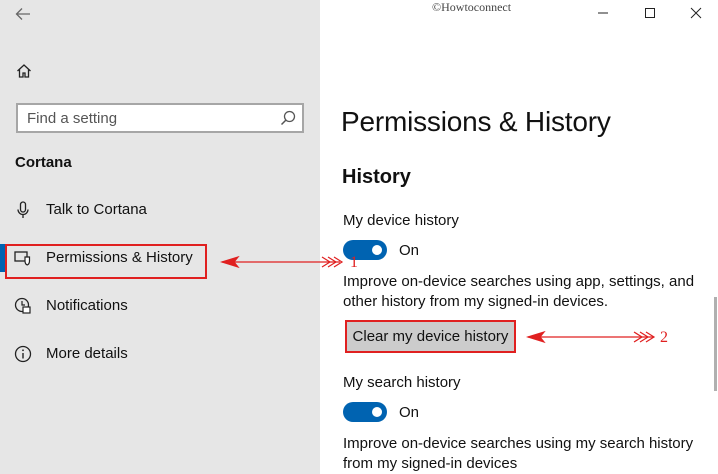  What do you see at coordinates (476, 301) in the screenshot?
I see `description-line: other history from my signed-in devices.` at bounding box center [476, 301].